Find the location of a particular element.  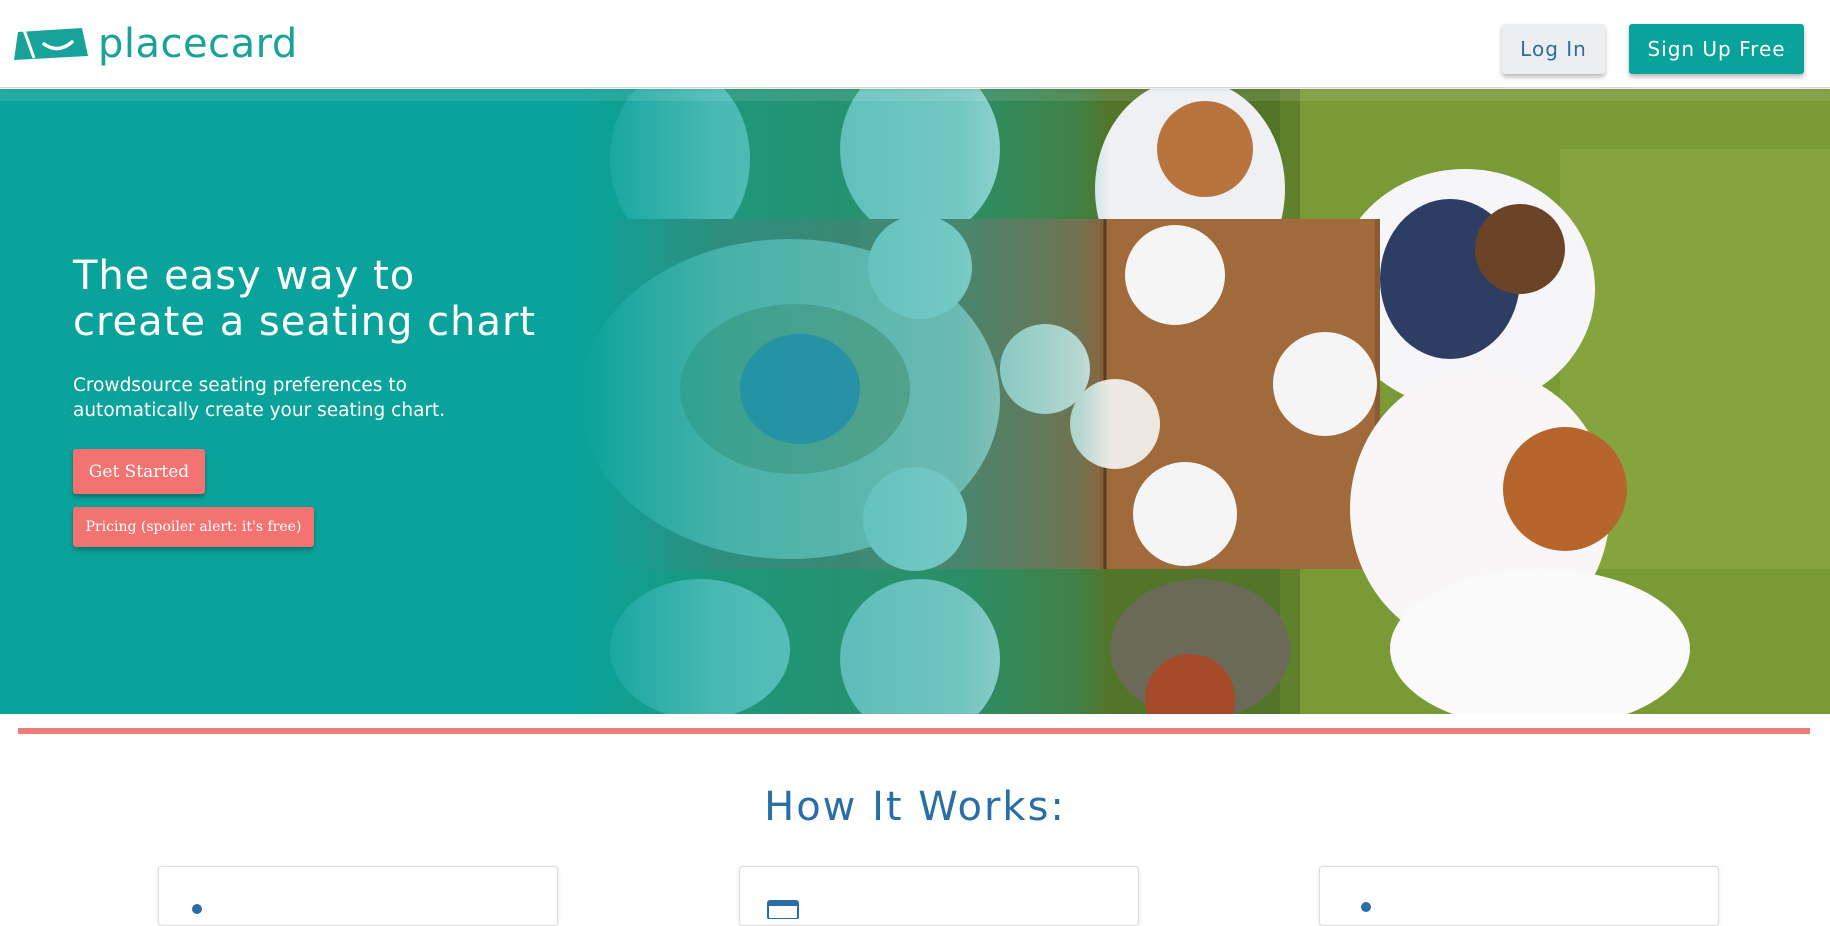

placecard-logo: placecard is located at coordinates (156, 44).